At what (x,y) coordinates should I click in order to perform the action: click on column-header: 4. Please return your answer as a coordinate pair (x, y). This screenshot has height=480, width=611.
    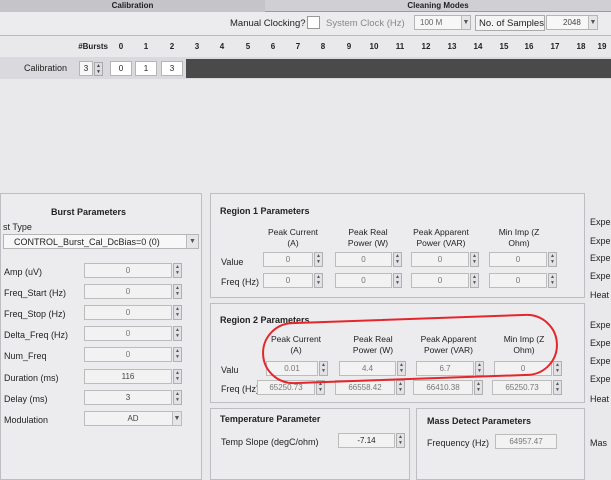
    Looking at the image, I should click on (222, 46).